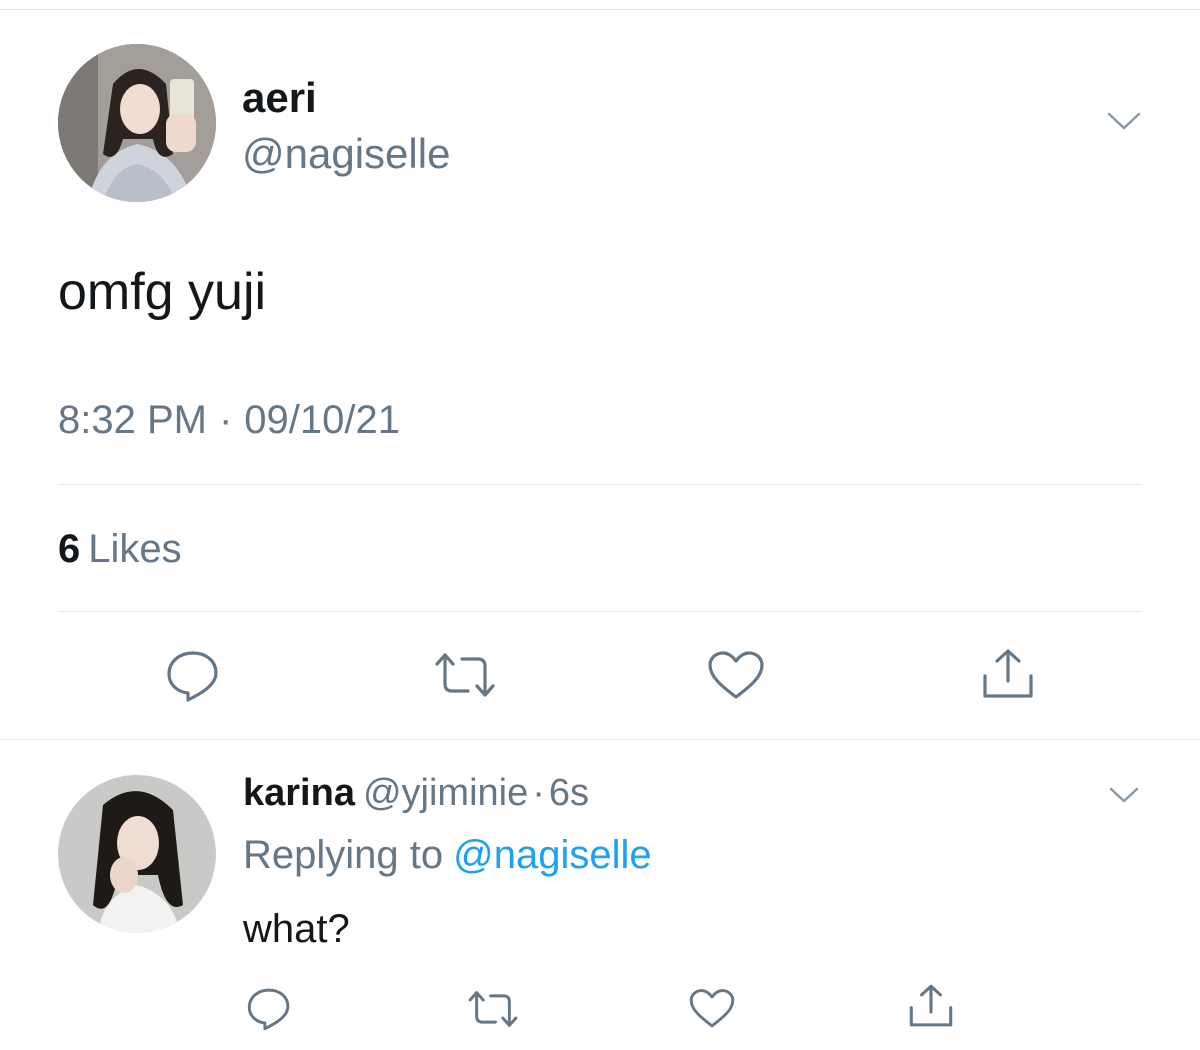 The width and height of the screenshot is (1200, 1050). Describe the element at coordinates (132, 420) in the screenshot. I see `tweet-time: 8:32 PM` at that location.